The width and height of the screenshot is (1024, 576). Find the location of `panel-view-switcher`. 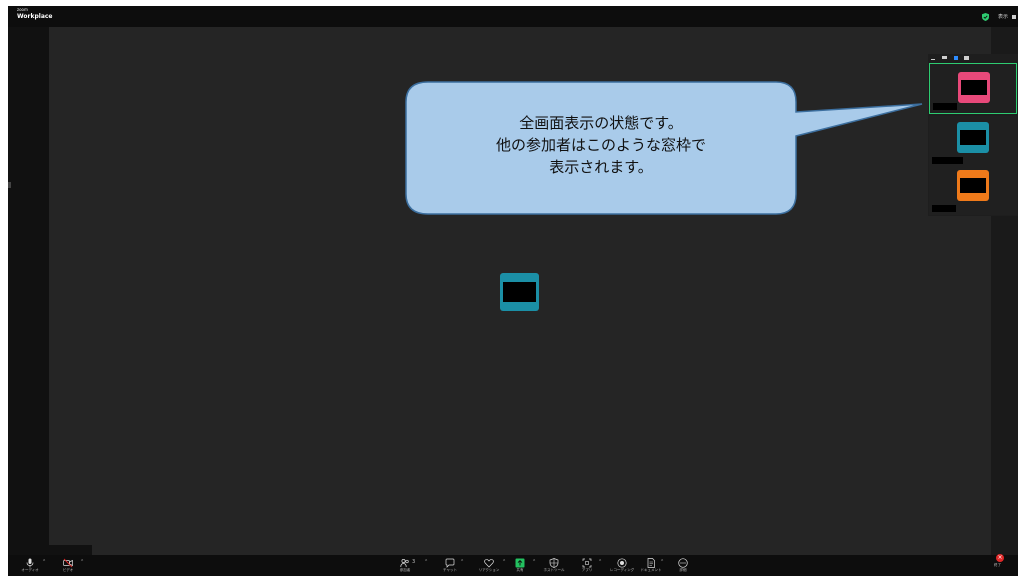

panel-view-switcher is located at coordinates (973, 58).